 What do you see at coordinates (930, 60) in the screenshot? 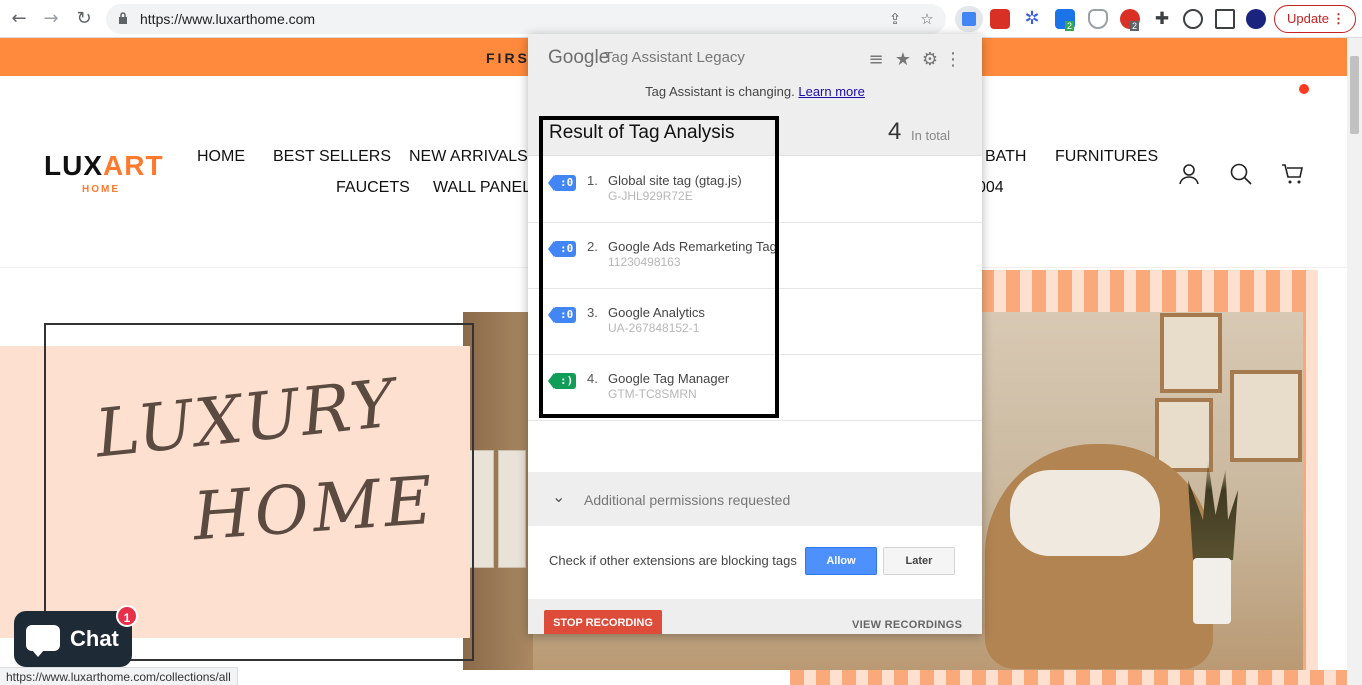
I see `settings-gear-icon: ⚙` at bounding box center [930, 60].